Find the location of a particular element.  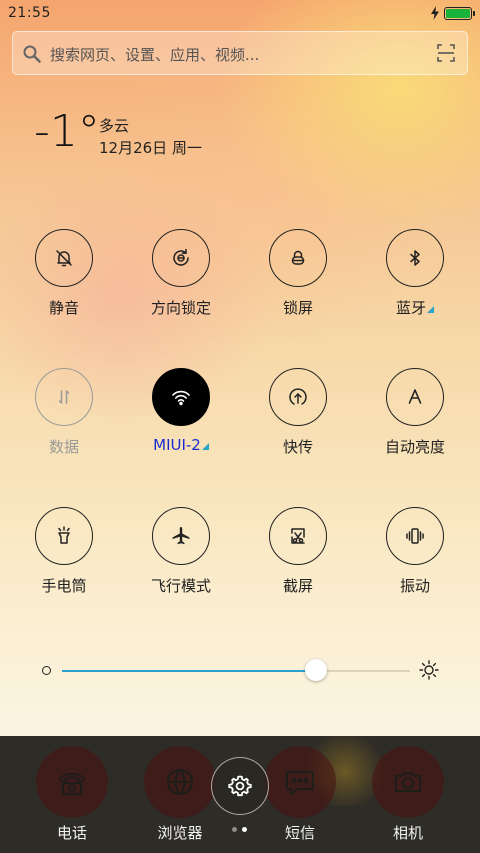

auto-brightness-icon is located at coordinates (415, 397).